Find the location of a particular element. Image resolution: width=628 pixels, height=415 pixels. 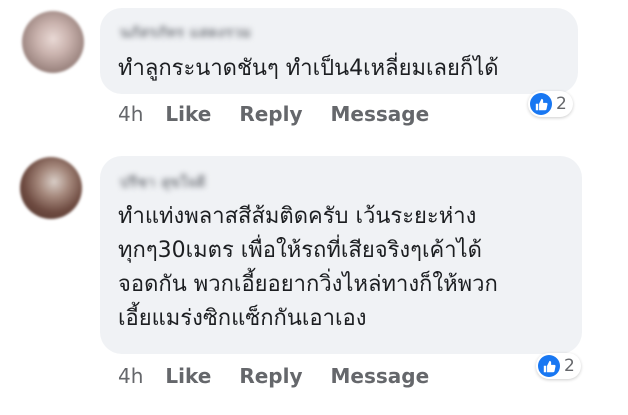

comment-text-line: ทุกๆ30เมตร เพื่อให้รถที่เสียจริงๆเค้าได้ is located at coordinates (300, 250).